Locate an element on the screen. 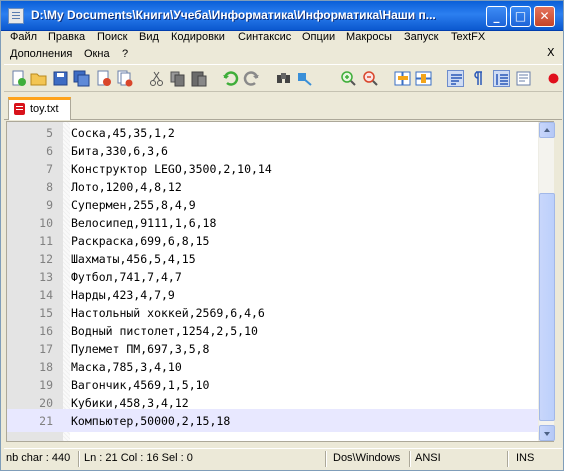  copy-icon is located at coordinates (177, 78).